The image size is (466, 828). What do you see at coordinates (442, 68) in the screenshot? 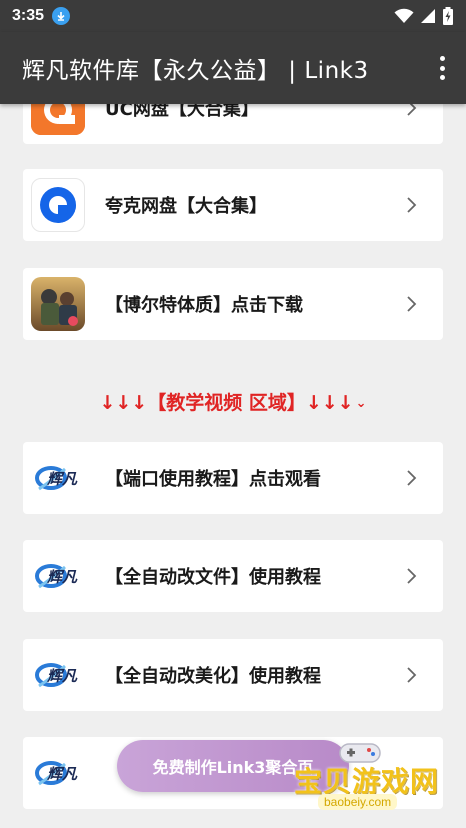
I see `more-options-icon` at bounding box center [442, 68].